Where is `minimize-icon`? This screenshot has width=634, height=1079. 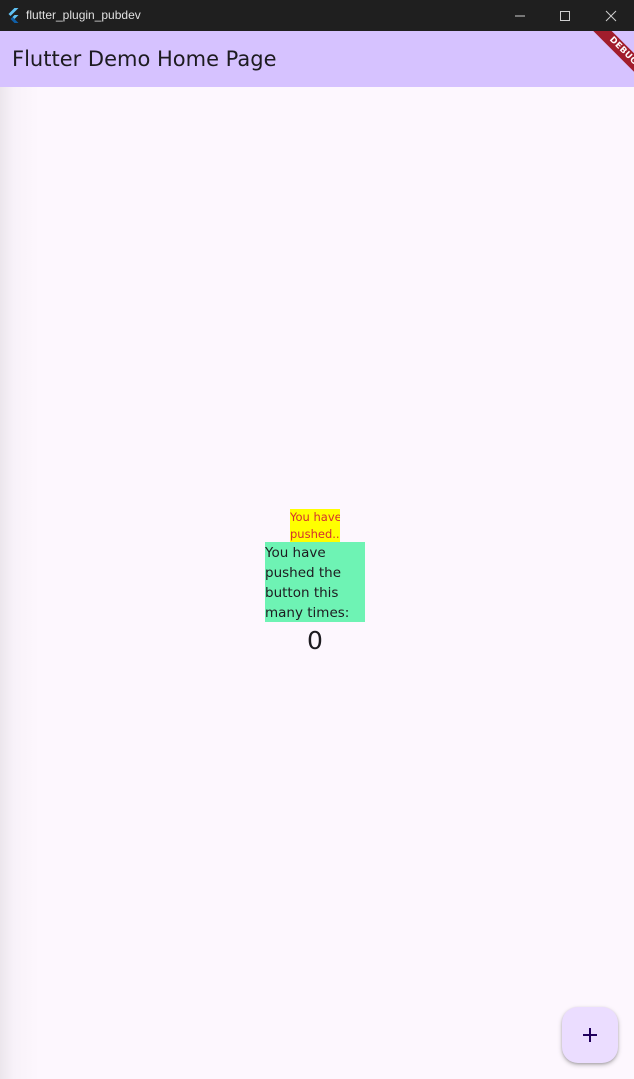 minimize-icon is located at coordinates (520, 15).